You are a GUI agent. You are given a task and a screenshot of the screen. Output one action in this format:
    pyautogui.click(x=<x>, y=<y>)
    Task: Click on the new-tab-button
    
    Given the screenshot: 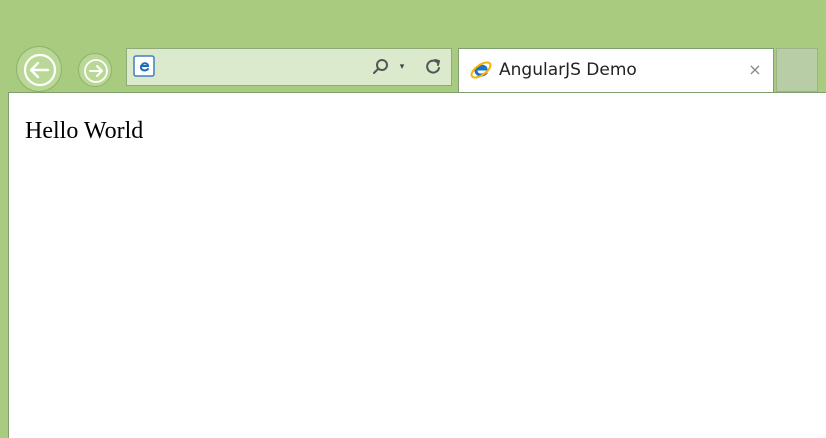 What is the action you would take?
    pyautogui.click(x=797, y=70)
    